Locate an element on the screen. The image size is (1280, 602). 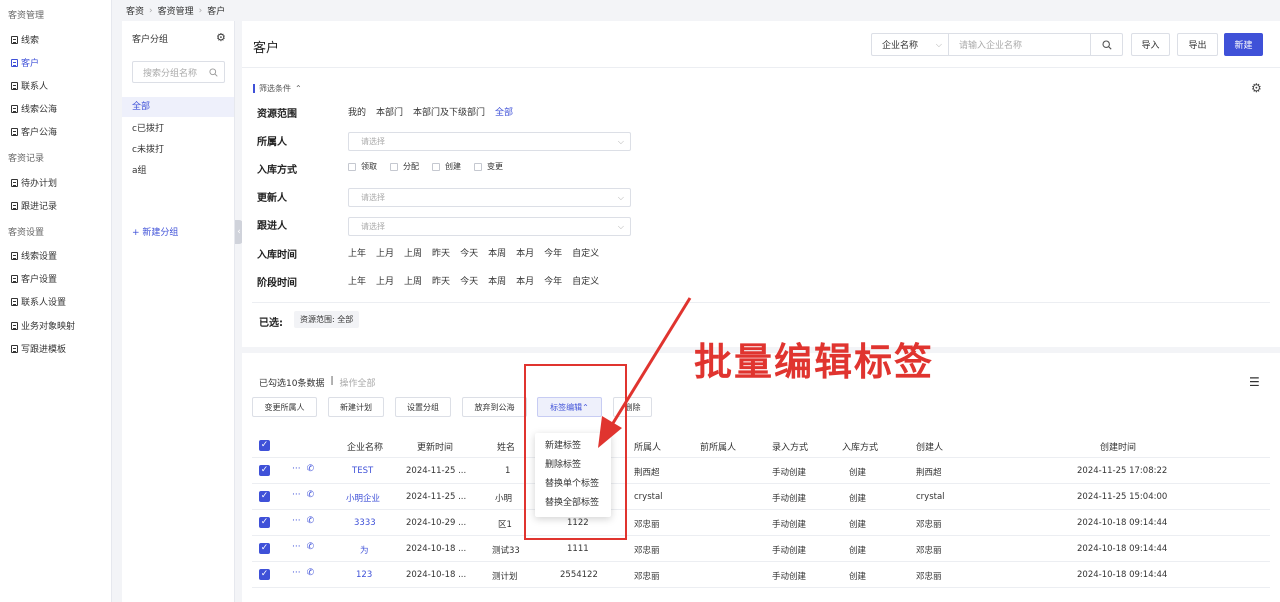
menu-item-new-tag: 新建标签 is located at coordinates (573, 446).